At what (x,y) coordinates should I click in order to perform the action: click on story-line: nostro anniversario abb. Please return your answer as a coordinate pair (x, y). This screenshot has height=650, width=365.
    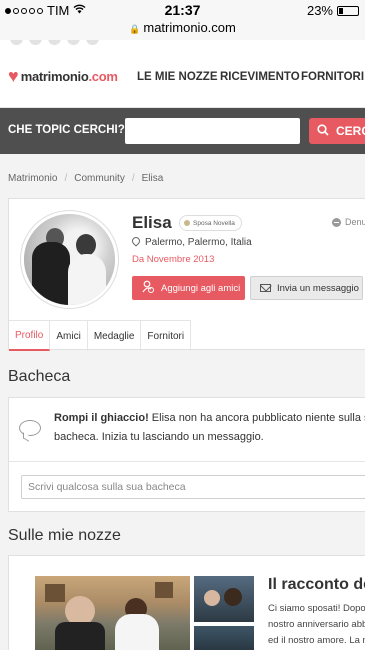
    Looking at the image, I should click on (316, 624).